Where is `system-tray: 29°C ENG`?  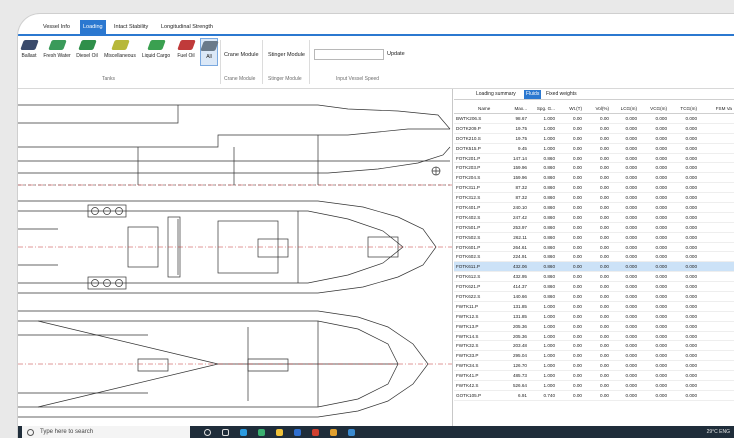 system-tray: 29°C ENG is located at coordinates (718, 432).